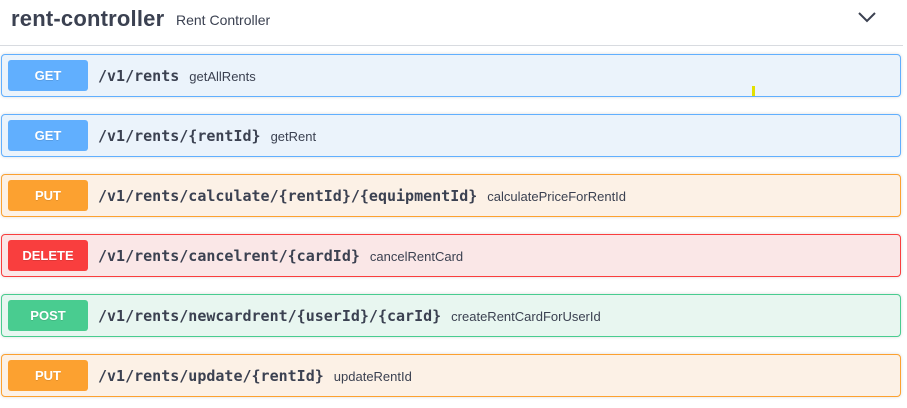 The width and height of the screenshot is (907, 408). Describe the element at coordinates (88, 18) in the screenshot. I see `tag-title: rent-controller` at that location.